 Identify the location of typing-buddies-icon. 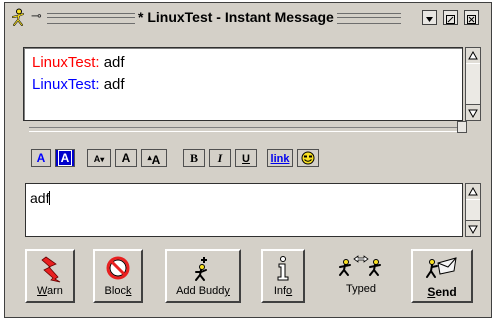
(360, 265).